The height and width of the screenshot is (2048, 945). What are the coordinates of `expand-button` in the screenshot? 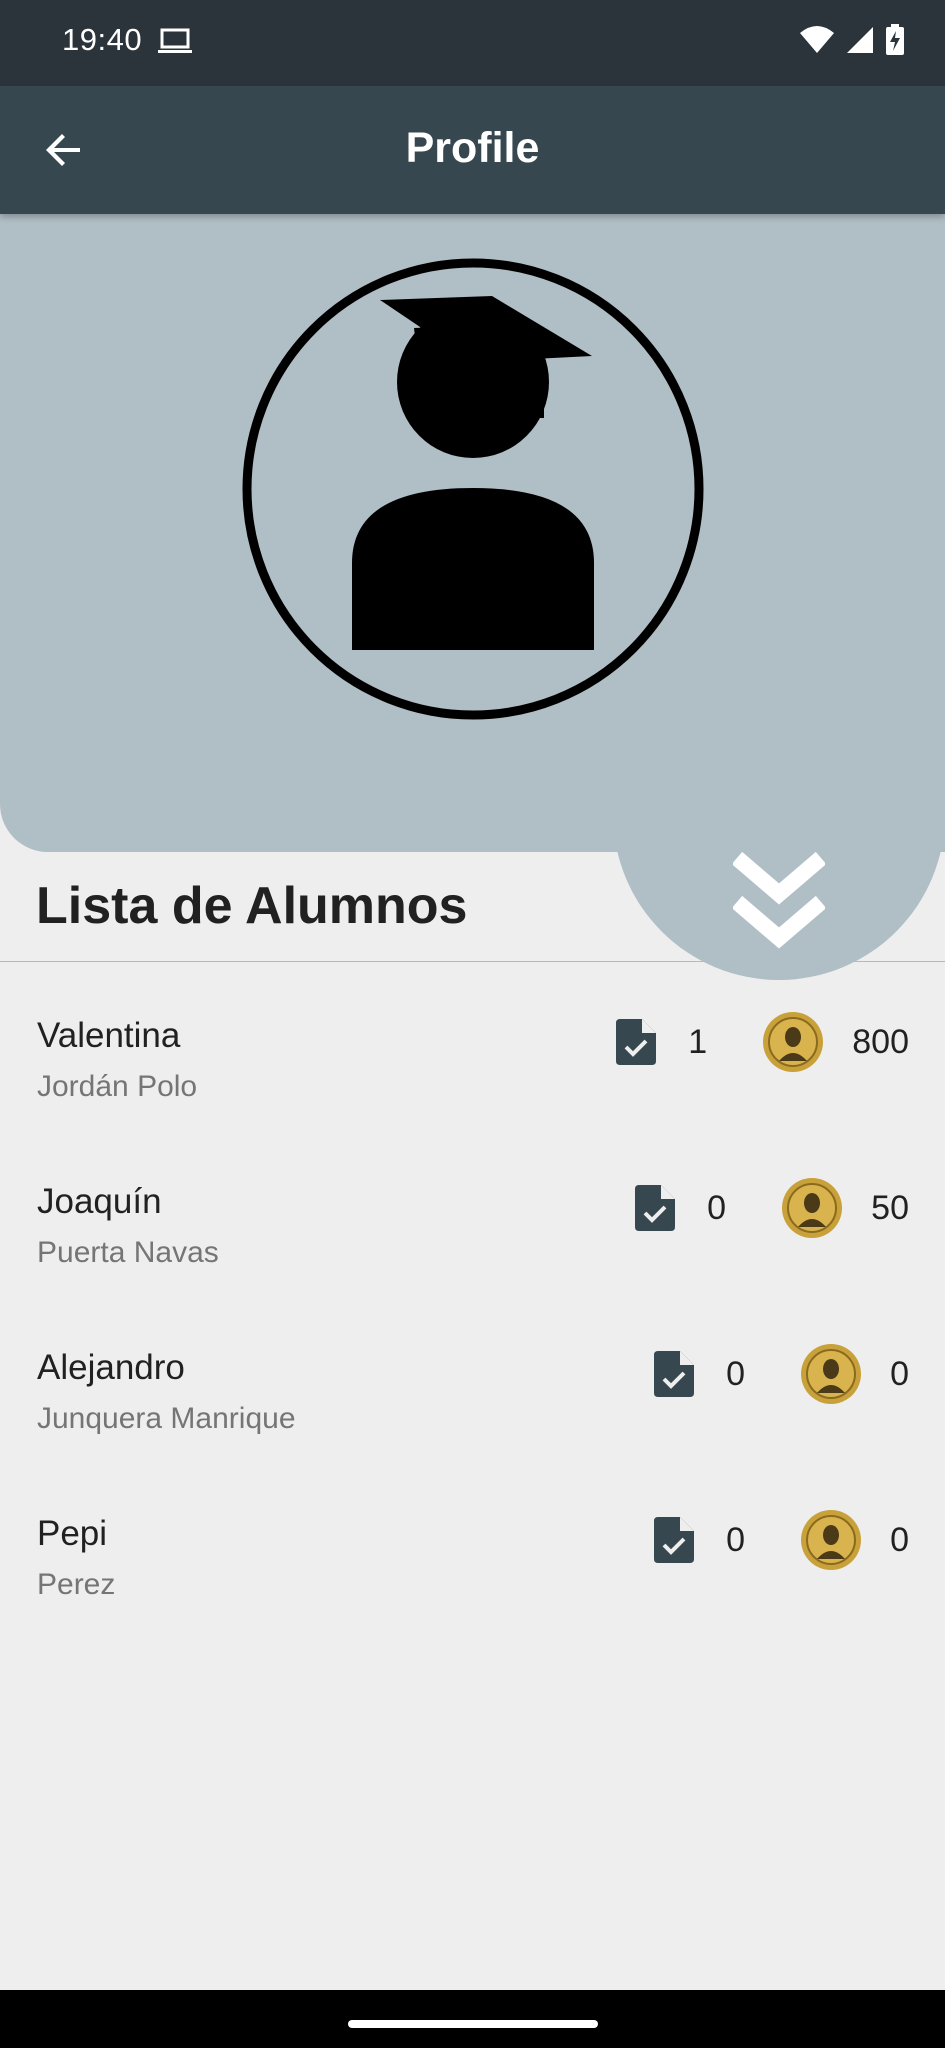 It's located at (779, 900).